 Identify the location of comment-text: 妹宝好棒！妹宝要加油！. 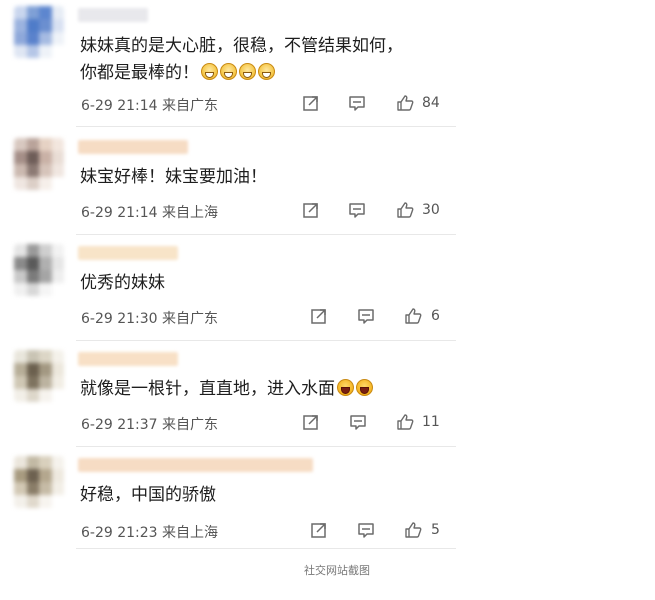
(173, 177).